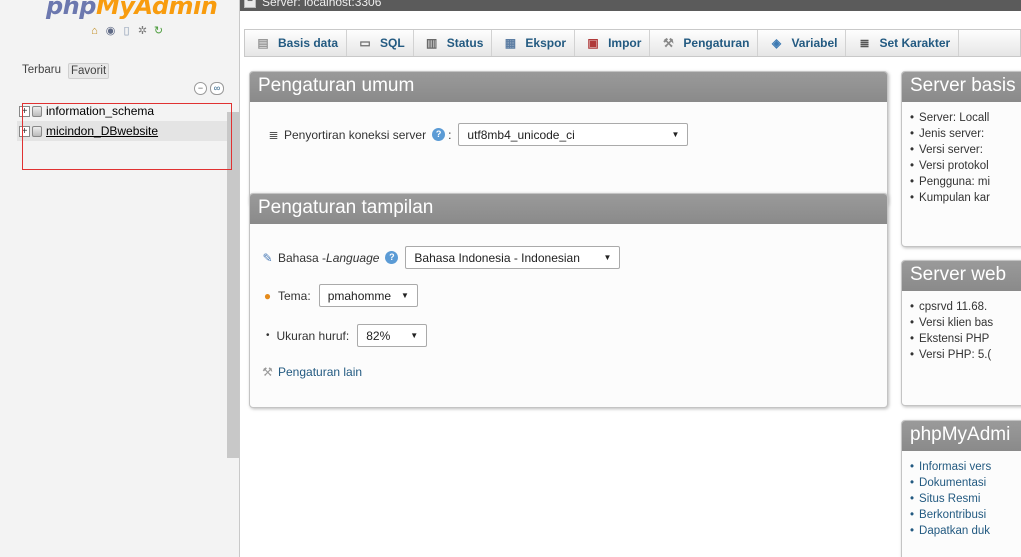 This screenshot has width=1021, height=557. Describe the element at coordinates (302, 257) in the screenshot. I see `language-label: Bahasa -` at that location.